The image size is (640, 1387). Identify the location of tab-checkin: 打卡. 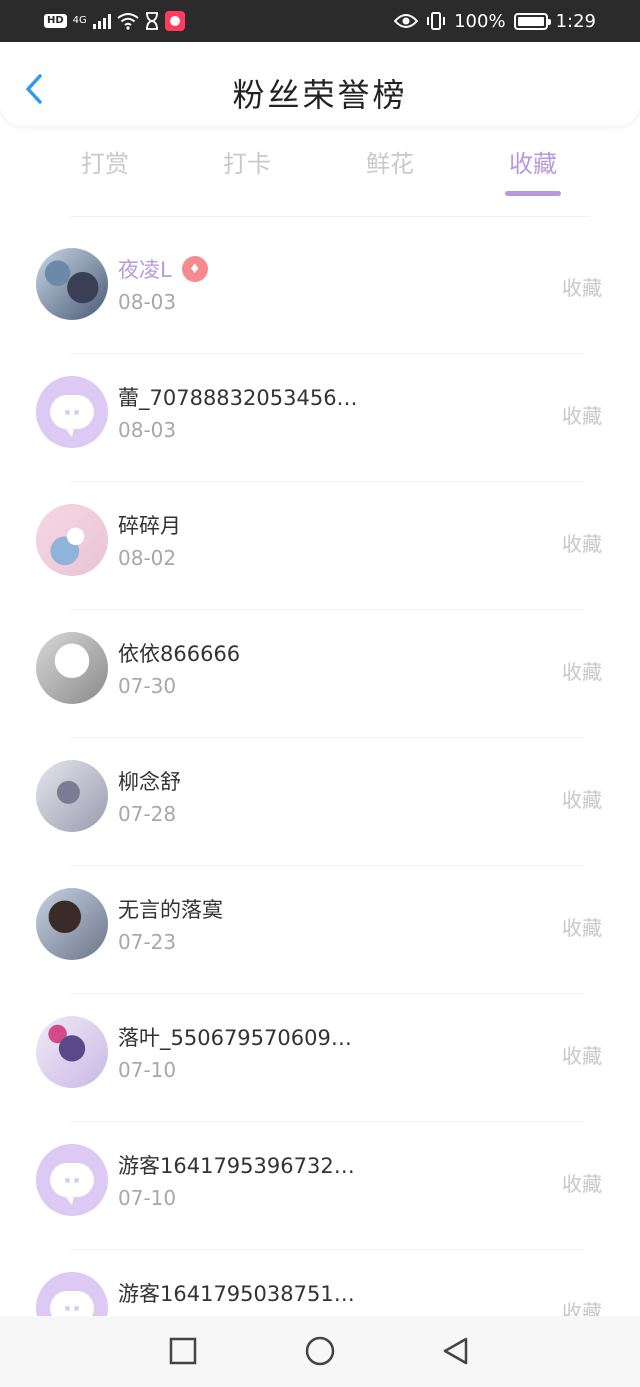
(247, 161).